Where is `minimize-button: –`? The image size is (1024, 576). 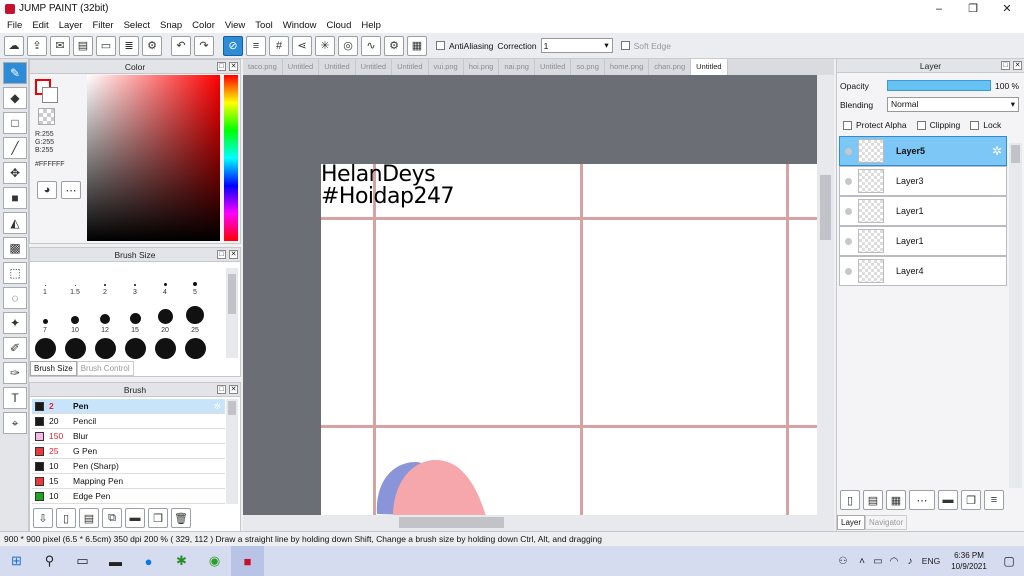 minimize-button: – is located at coordinates (939, 9).